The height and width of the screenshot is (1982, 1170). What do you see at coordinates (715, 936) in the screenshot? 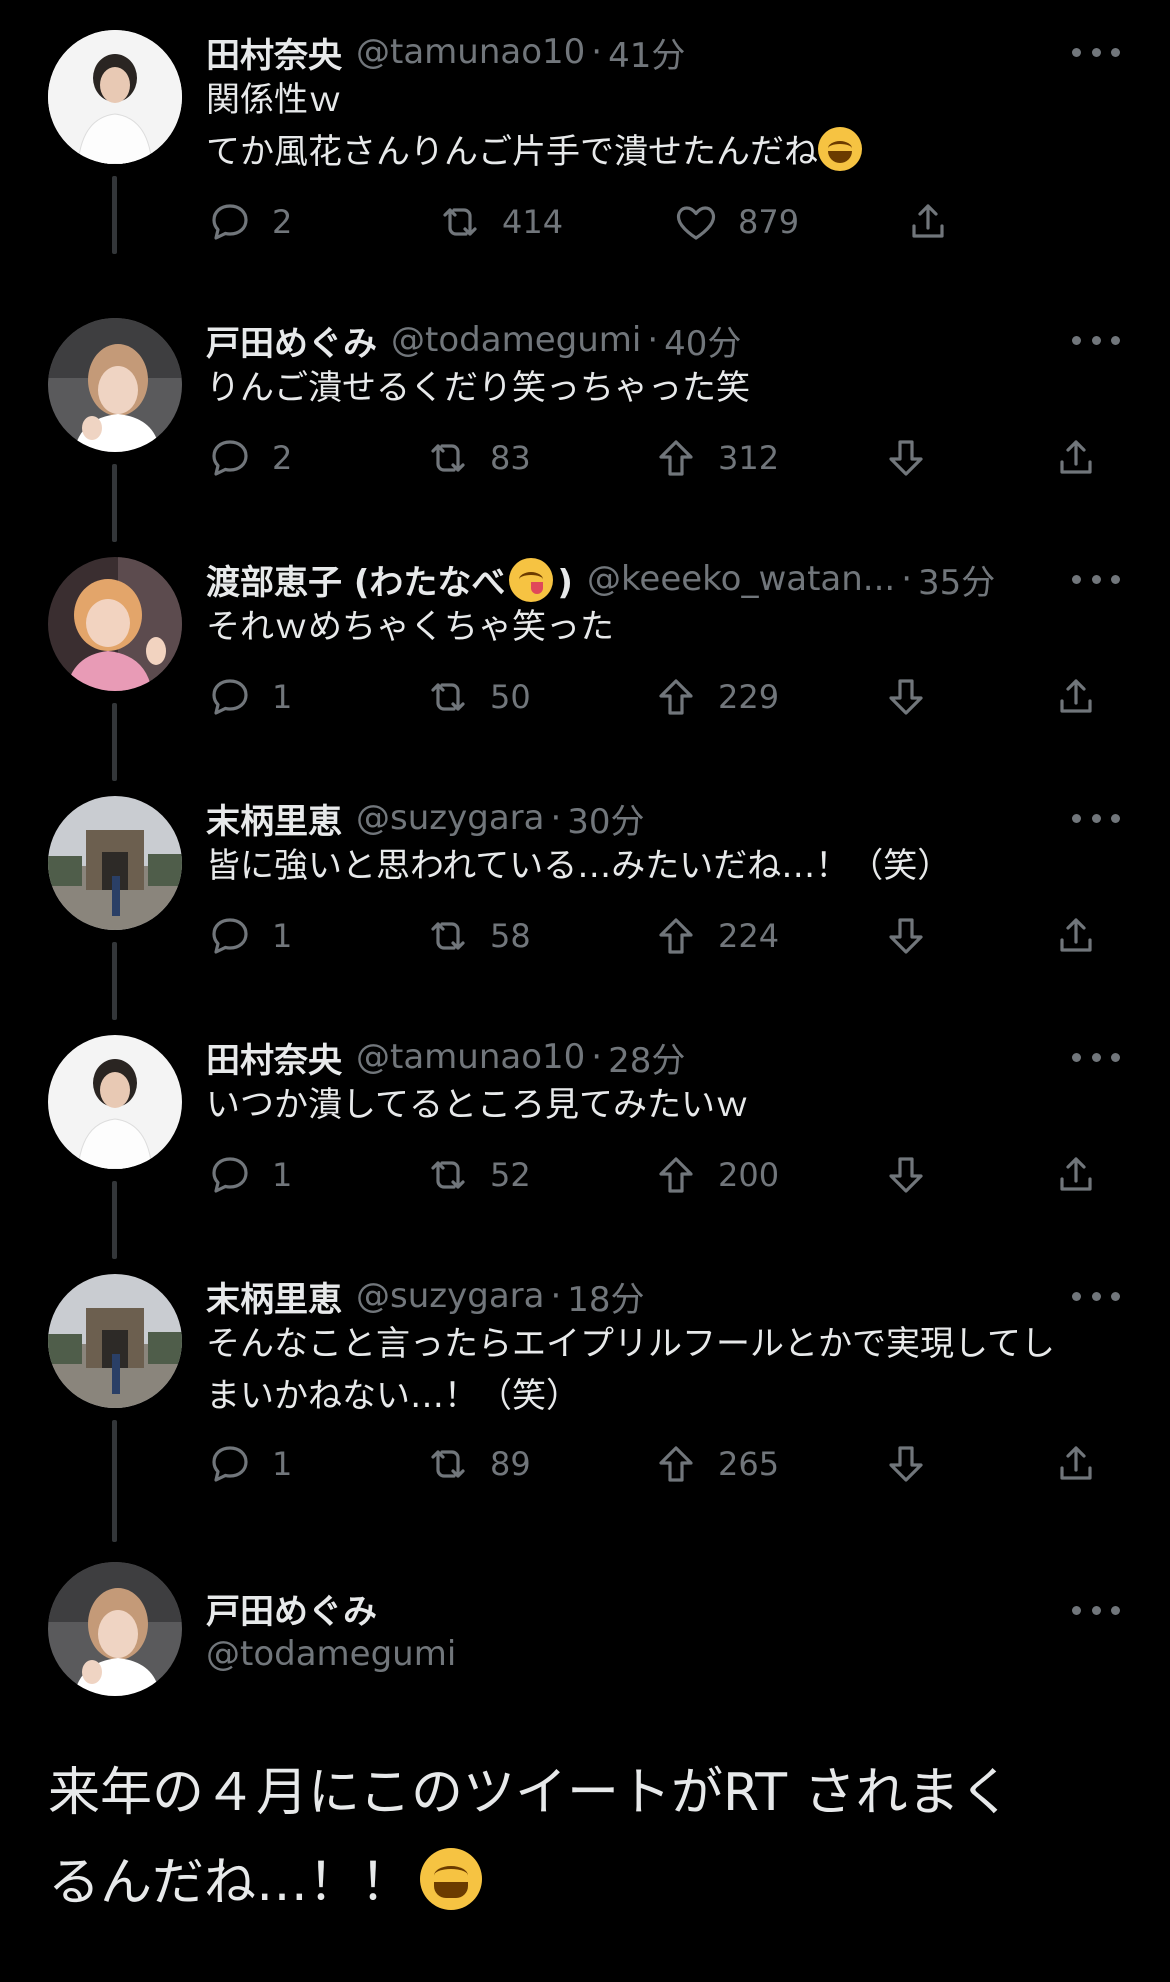
I see `upvote-button: 224` at bounding box center [715, 936].